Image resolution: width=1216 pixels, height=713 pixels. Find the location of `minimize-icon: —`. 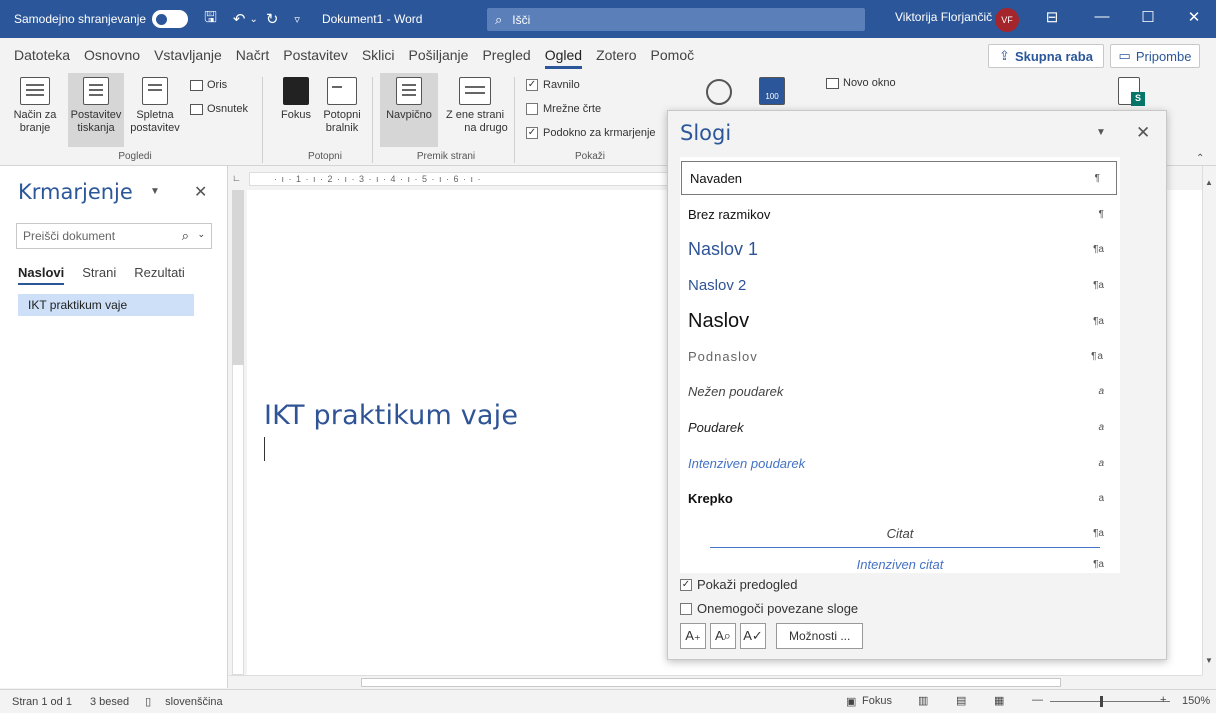

minimize-icon: — is located at coordinates (1102, 16).